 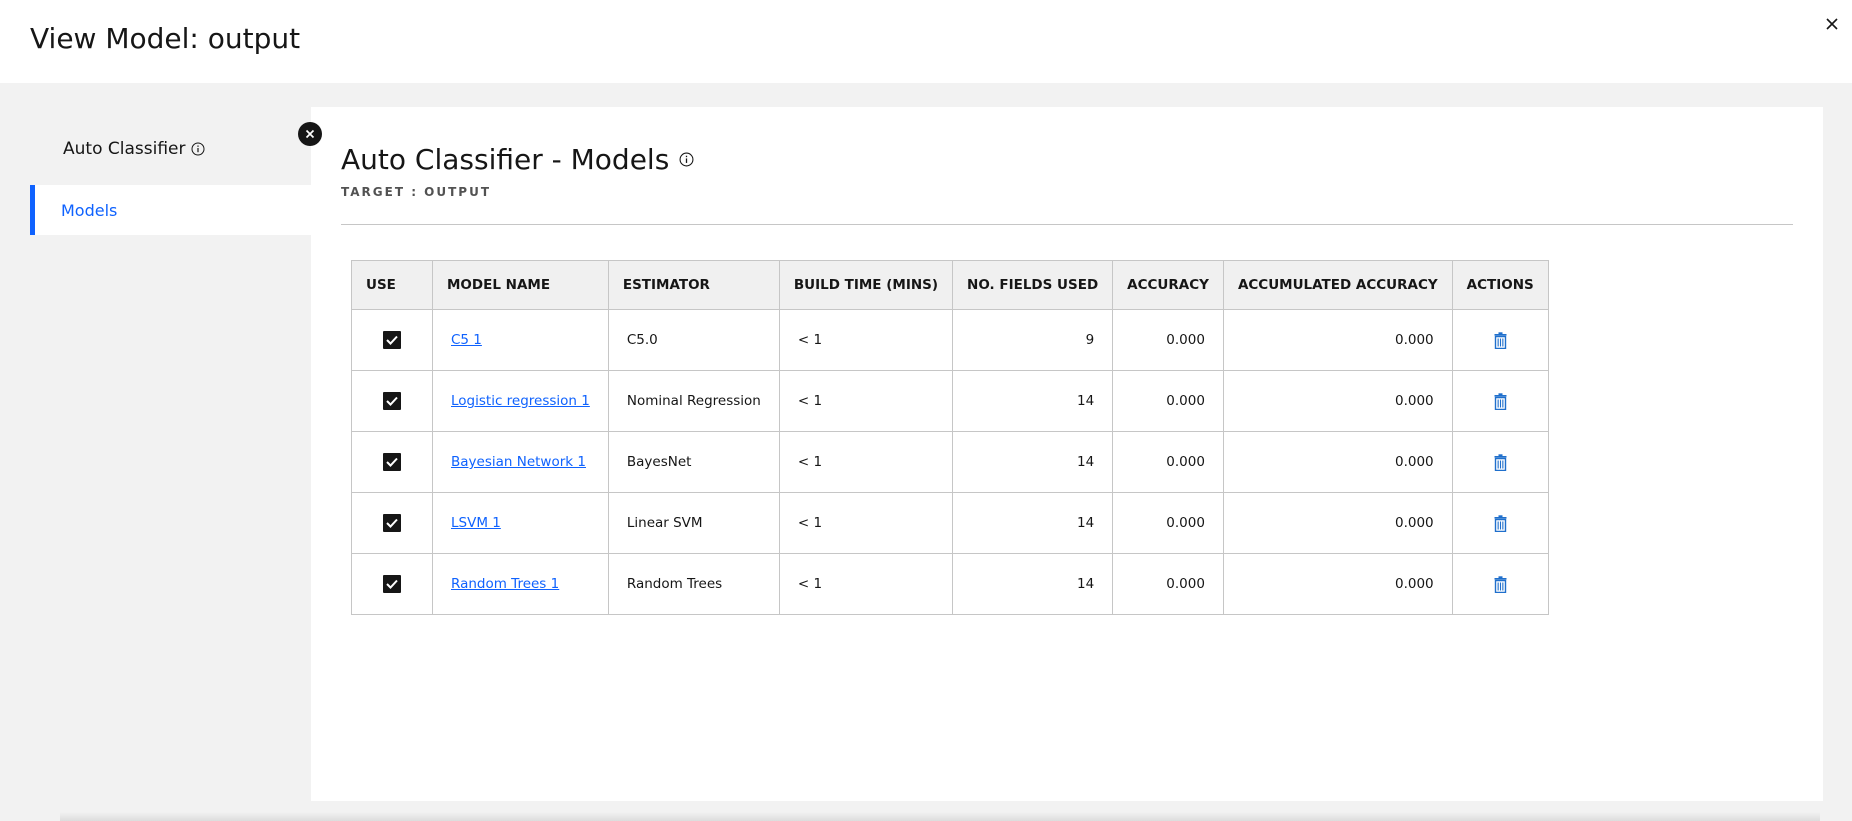 What do you see at coordinates (165, 38) in the screenshot?
I see `modal-title: View Model: output` at bounding box center [165, 38].